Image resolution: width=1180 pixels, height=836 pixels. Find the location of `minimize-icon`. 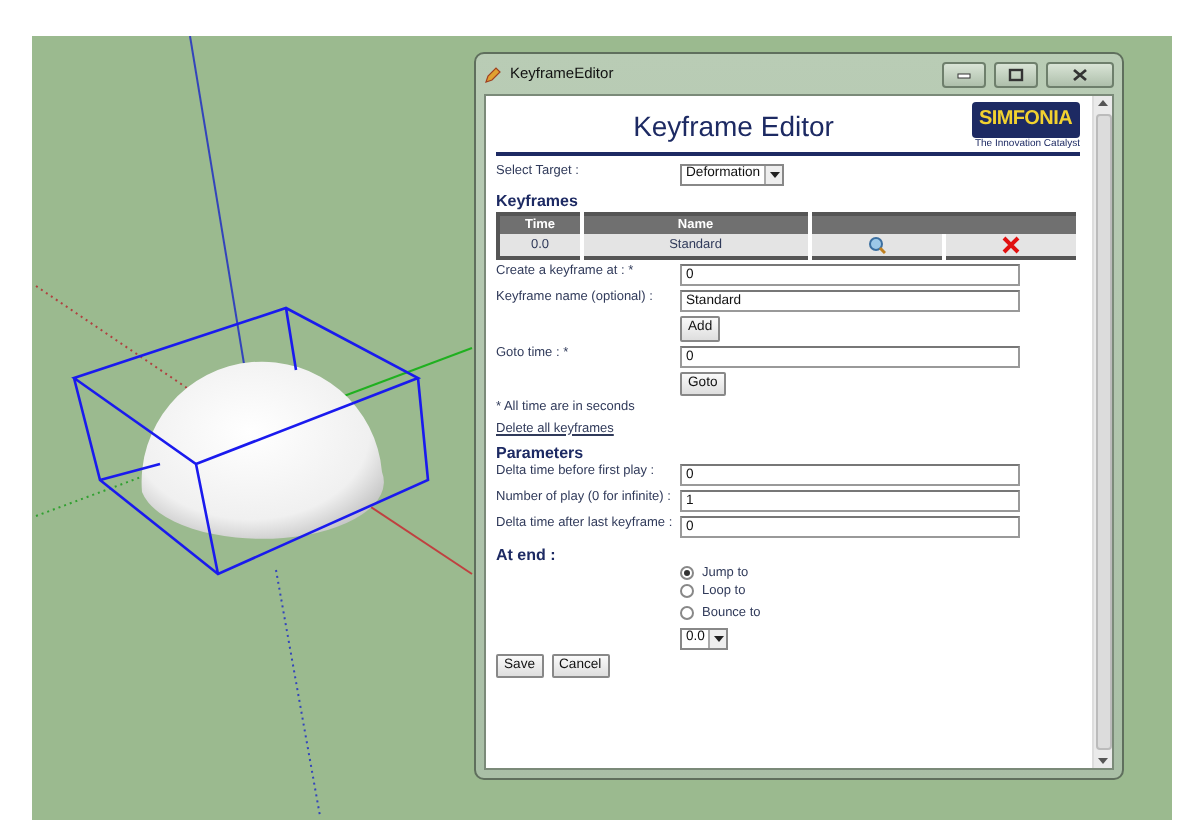

minimize-icon is located at coordinates (964, 74).